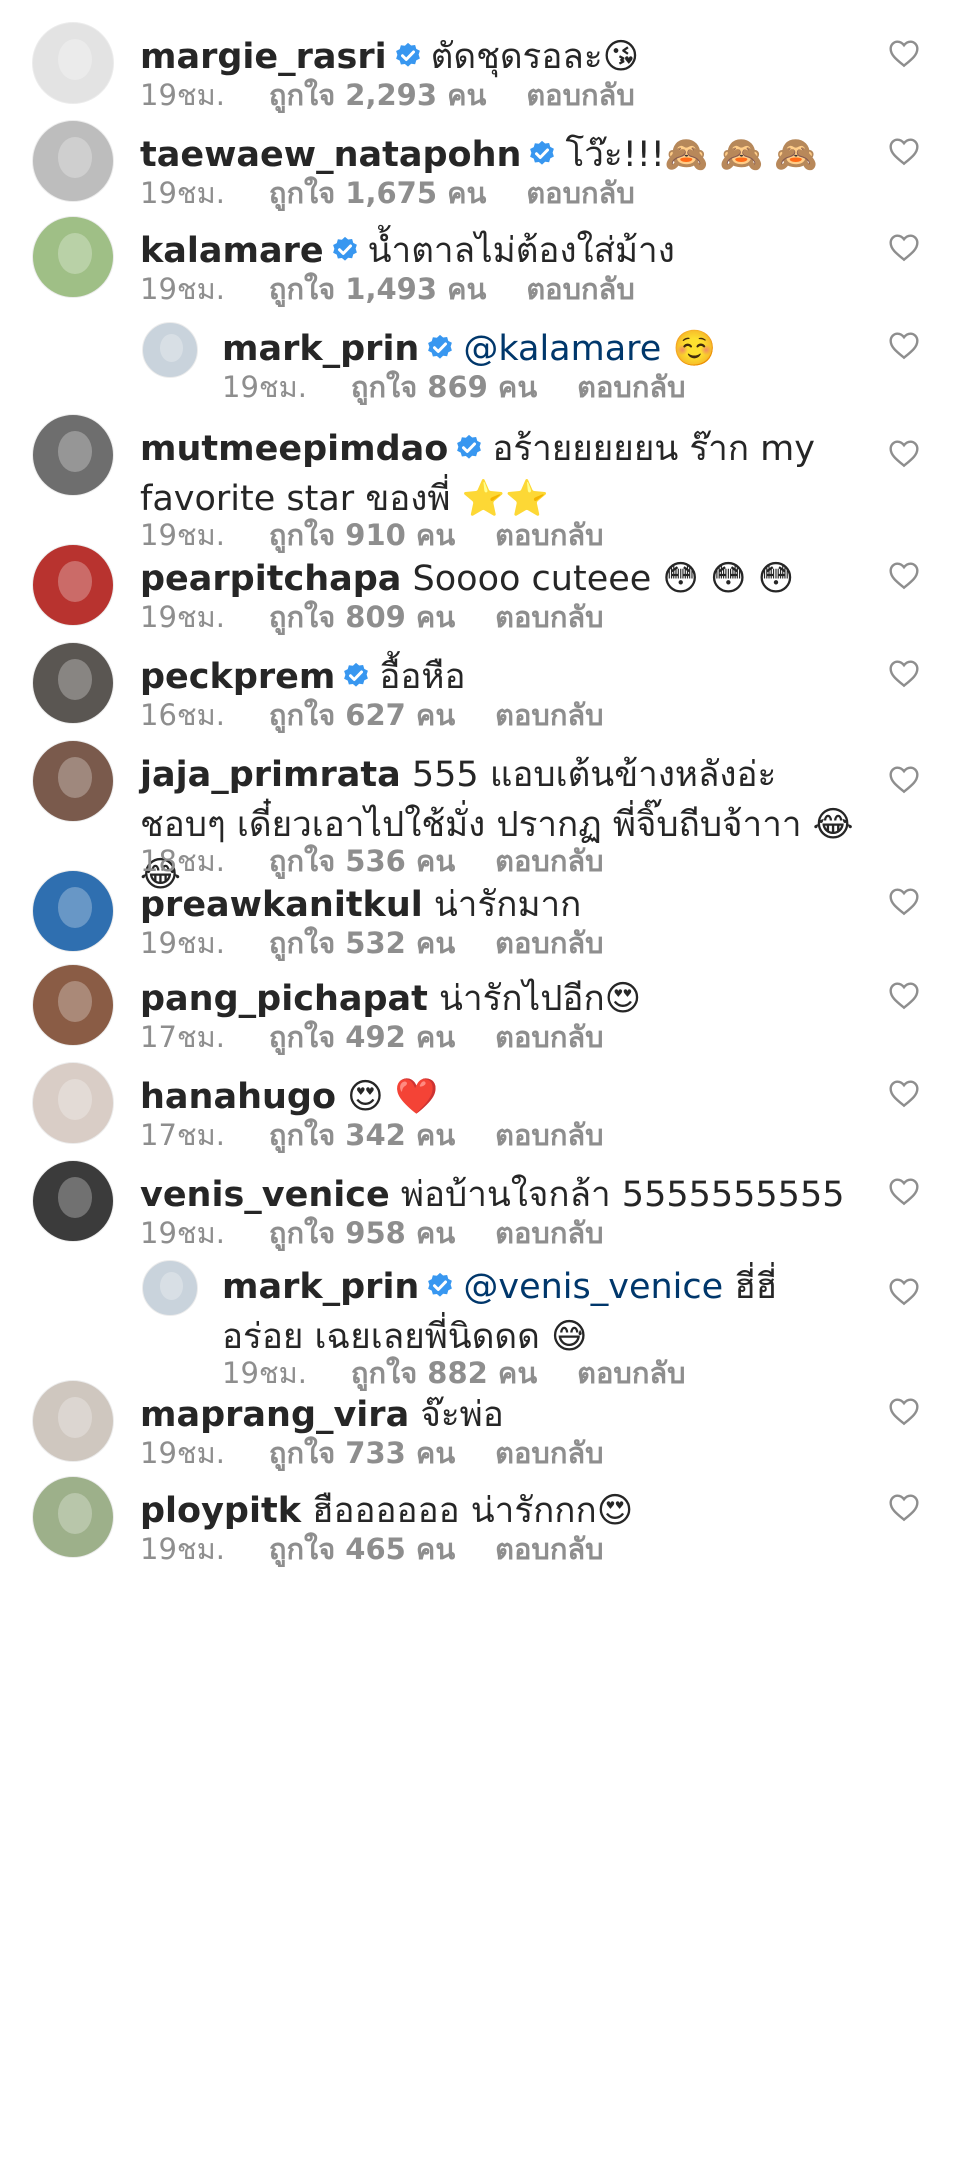 The height and width of the screenshot is (2160, 980). What do you see at coordinates (377, 289) in the screenshot?
I see `likes-count-button: ถูกใจ 1,493 คน` at bounding box center [377, 289].